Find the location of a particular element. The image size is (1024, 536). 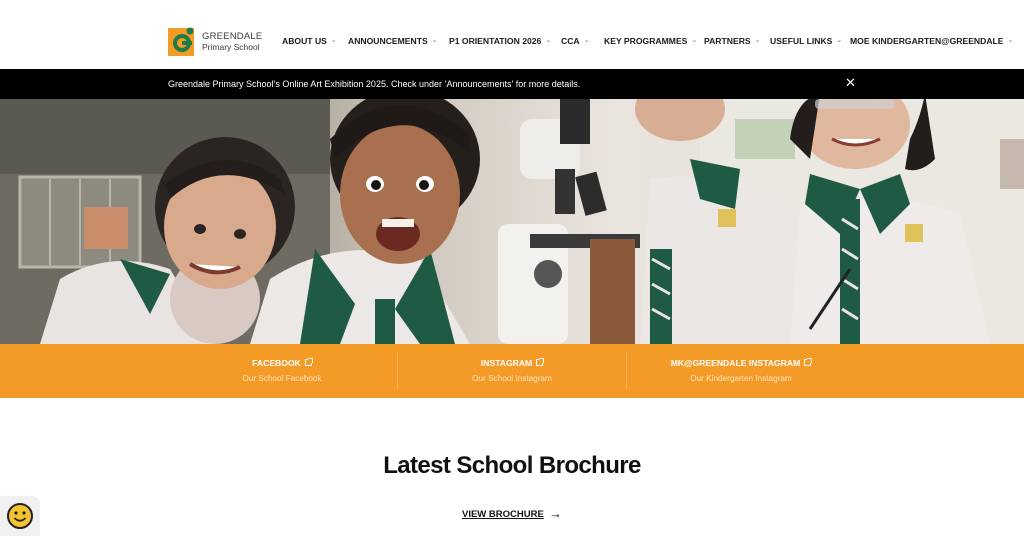

nav-item-announcements: ANNOUNCEMENTS ⌄ is located at coordinates (398, 41).